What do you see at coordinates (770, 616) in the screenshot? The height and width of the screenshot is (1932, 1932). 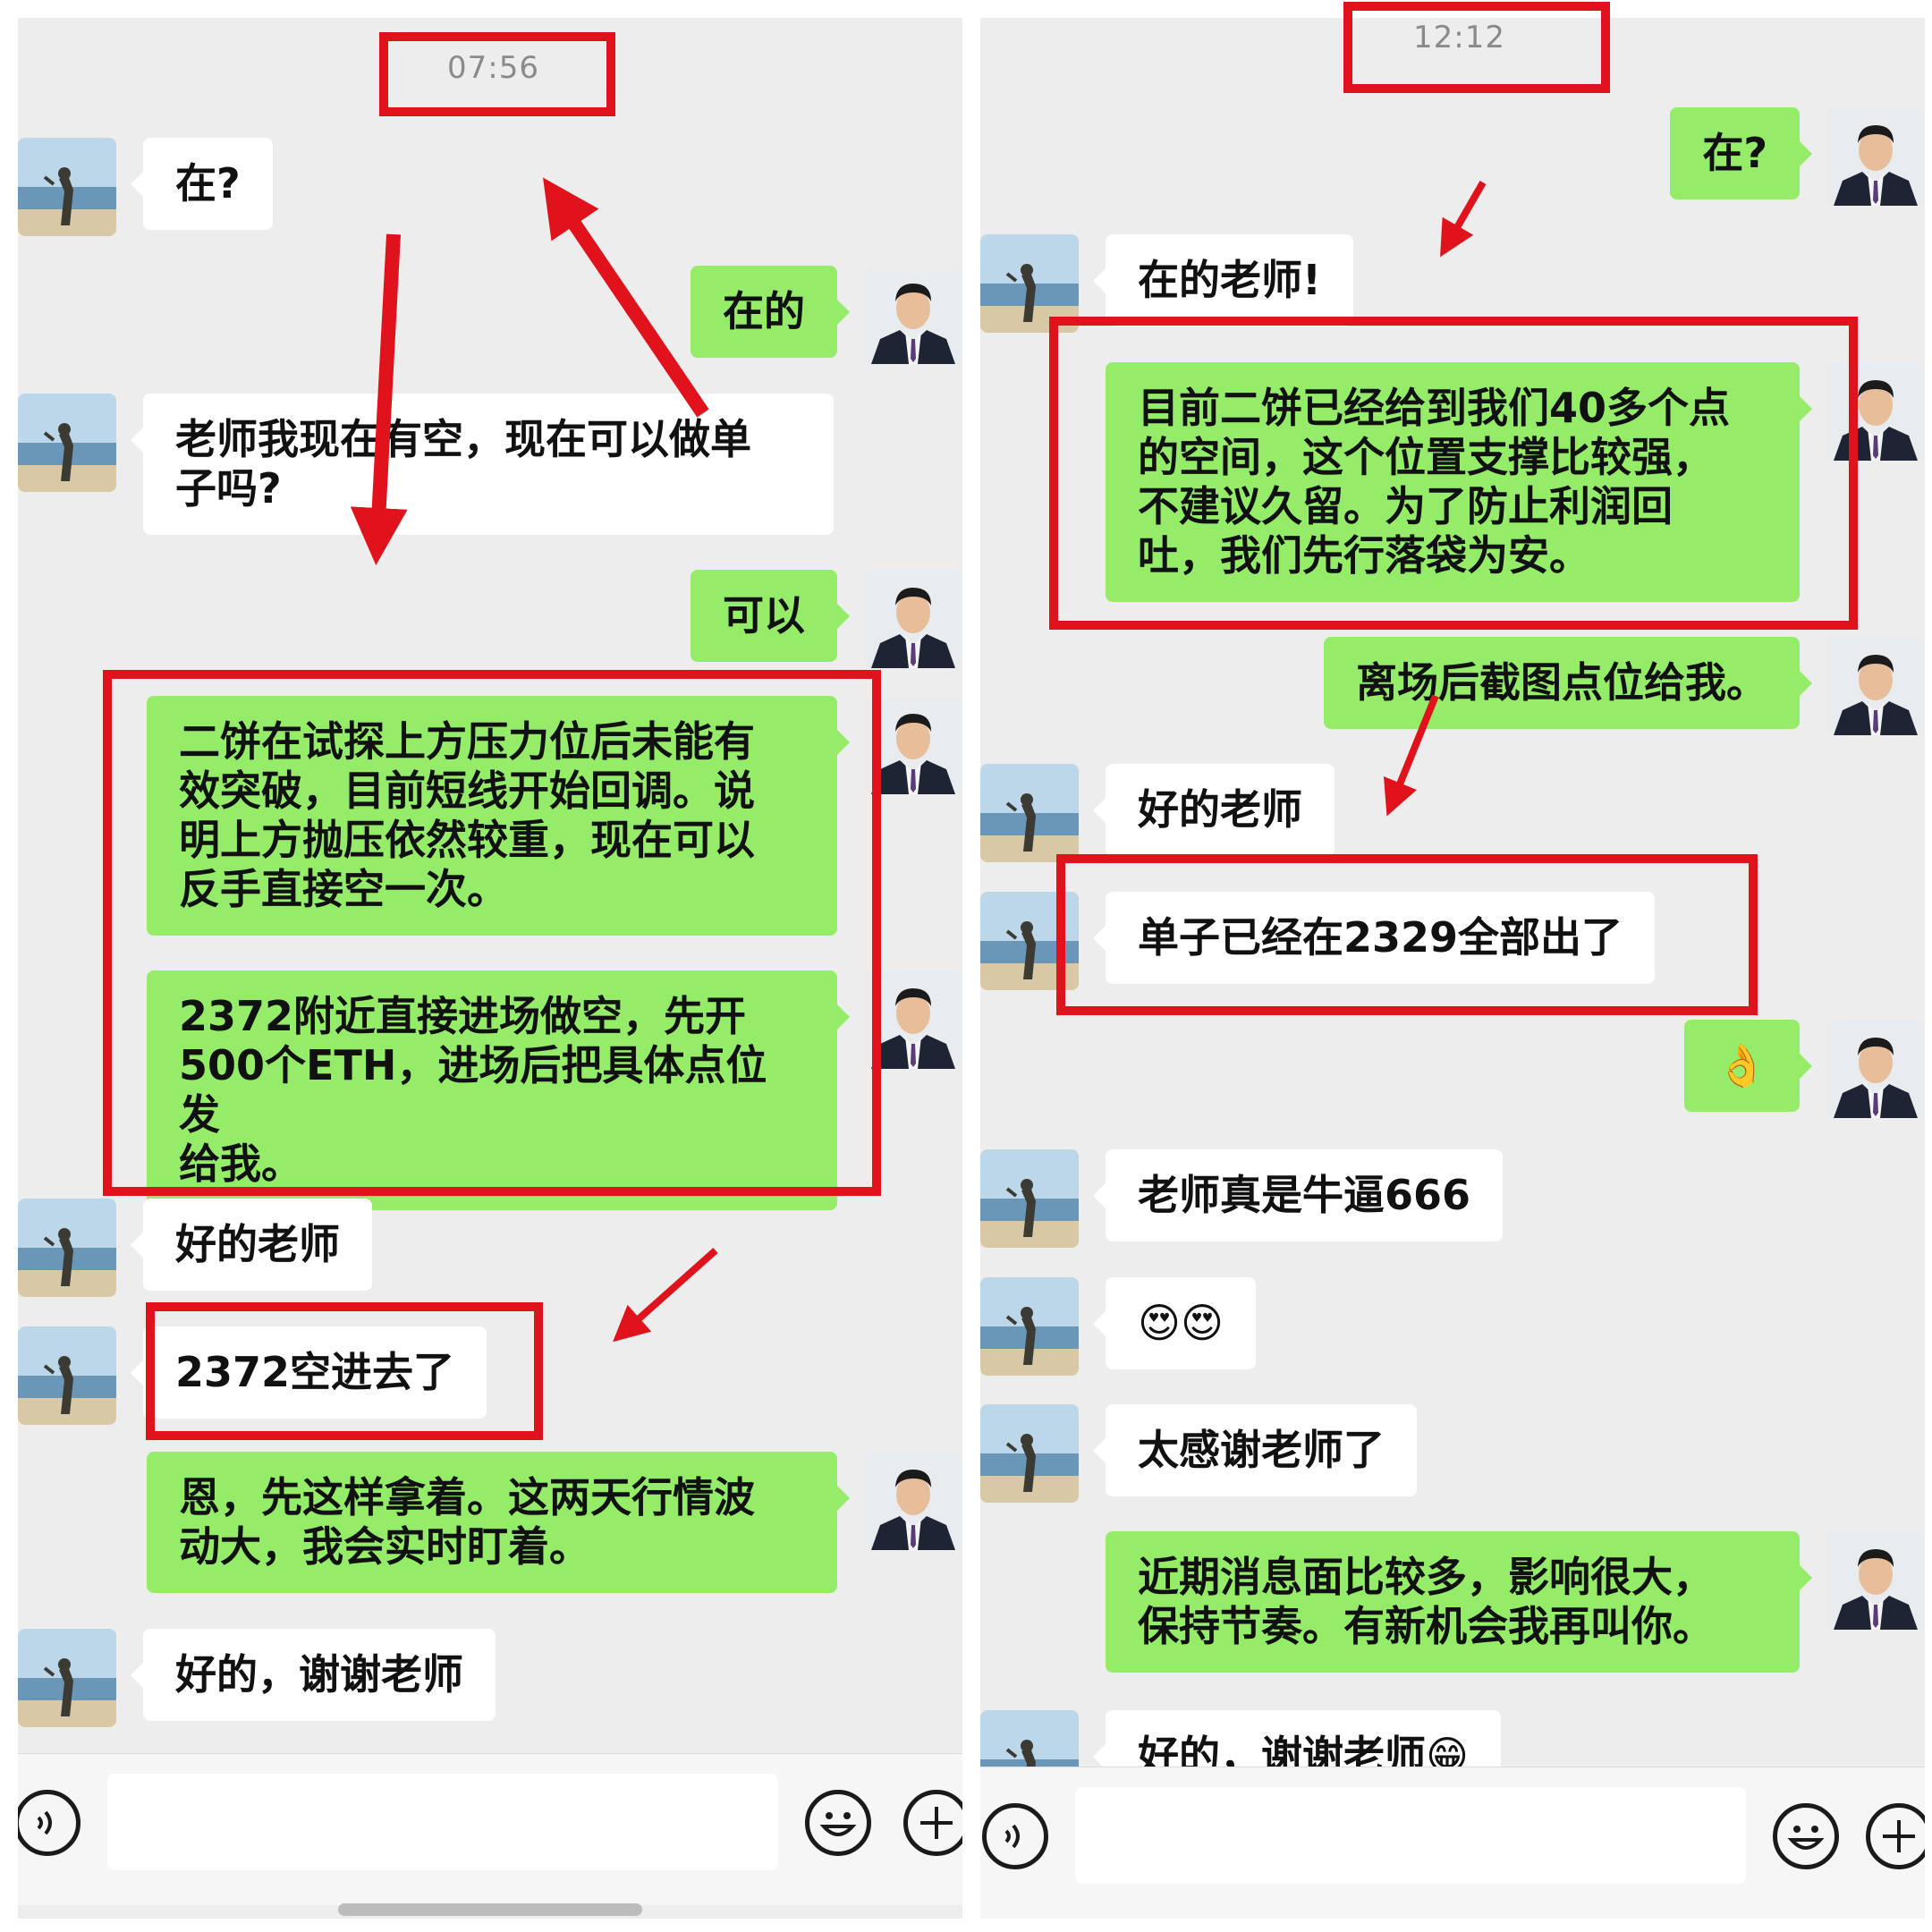 I see `message-bubble-sent: 可以` at bounding box center [770, 616].